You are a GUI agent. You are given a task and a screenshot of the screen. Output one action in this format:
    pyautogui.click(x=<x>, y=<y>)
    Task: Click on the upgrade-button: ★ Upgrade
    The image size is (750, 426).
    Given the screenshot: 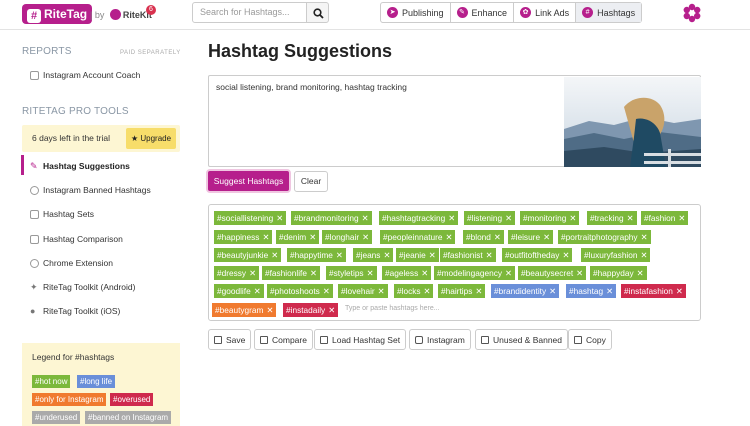 What is the action you would take?
    pyautogui.click(x=151, y=138)
    